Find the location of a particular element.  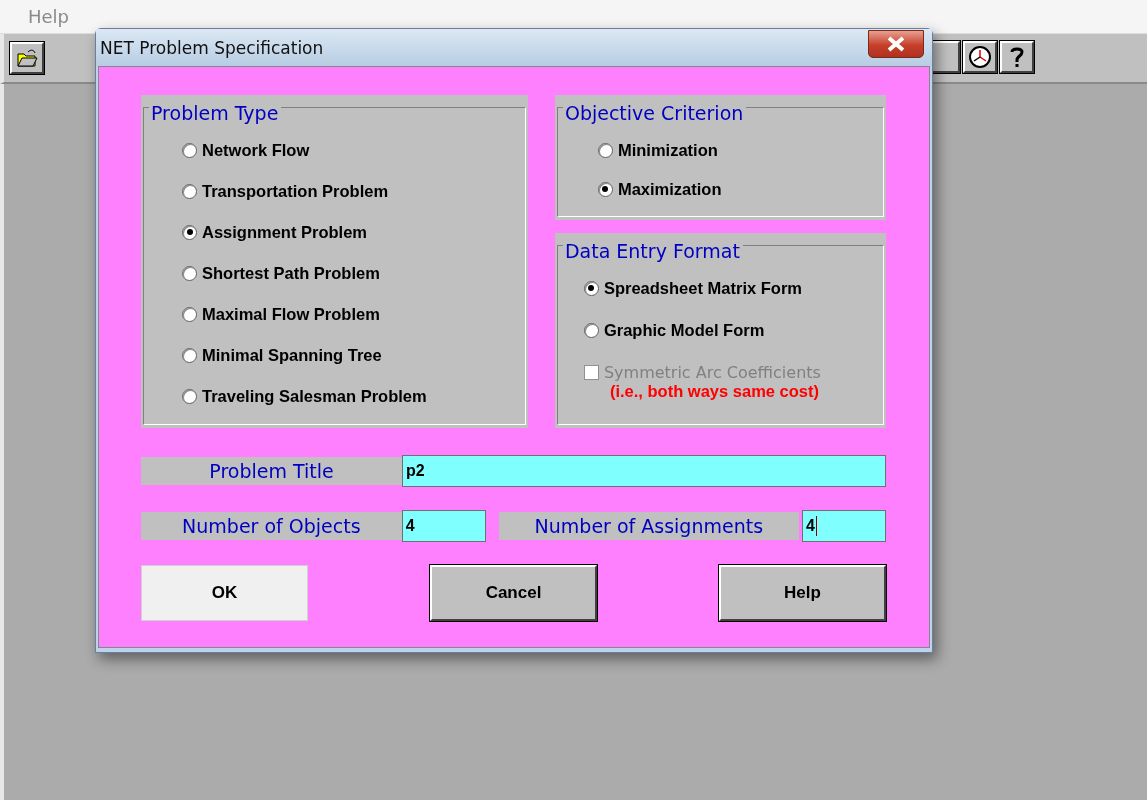

question-icon is located at coordinates (1017, 57).